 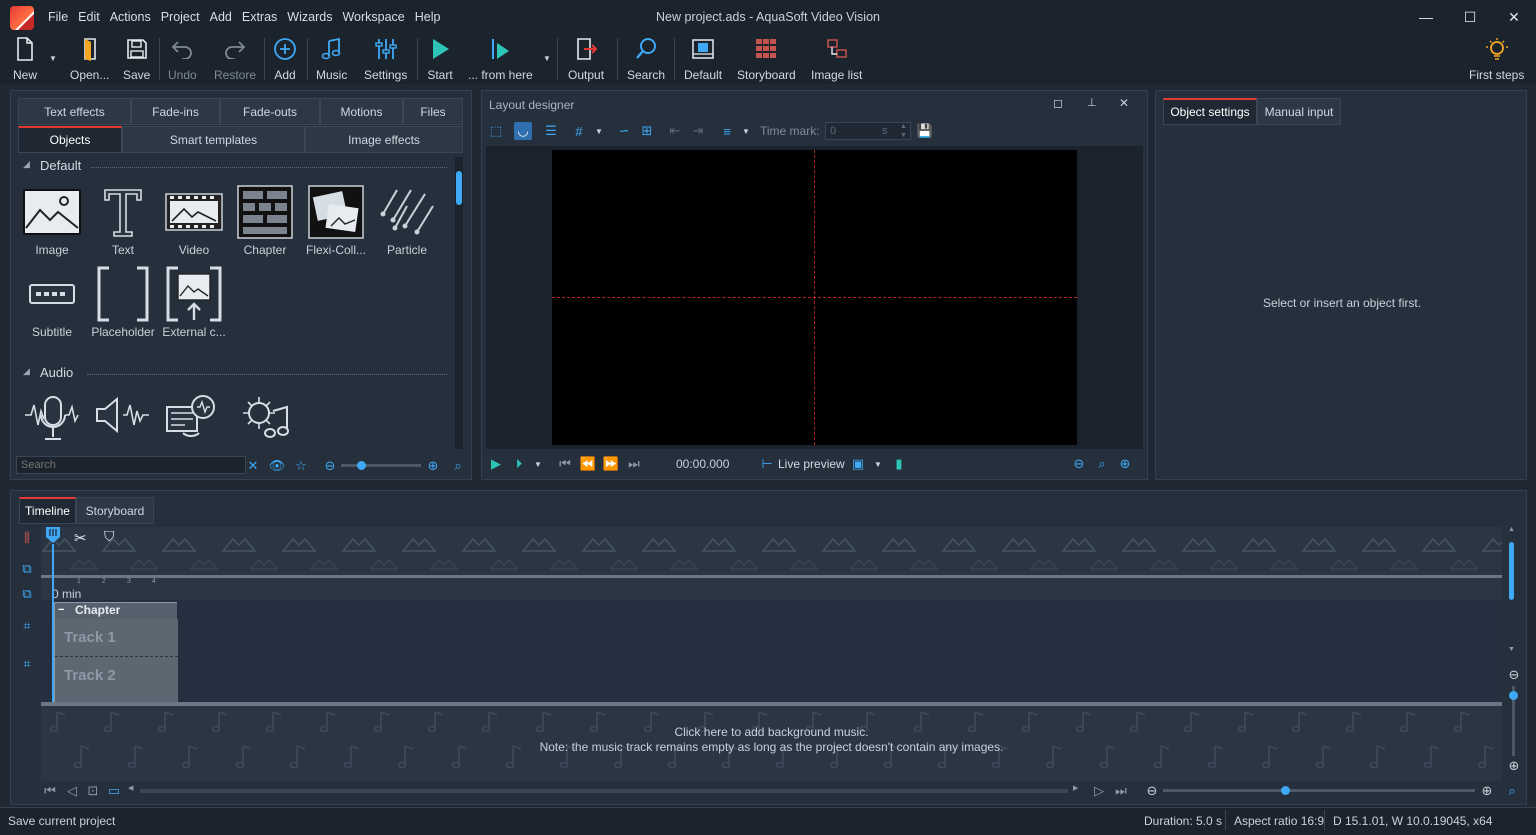 What do you see at coordinates (70, 139) in the screenshot?
I see `tab-objects: Objects` at bounding box center [70, 139].